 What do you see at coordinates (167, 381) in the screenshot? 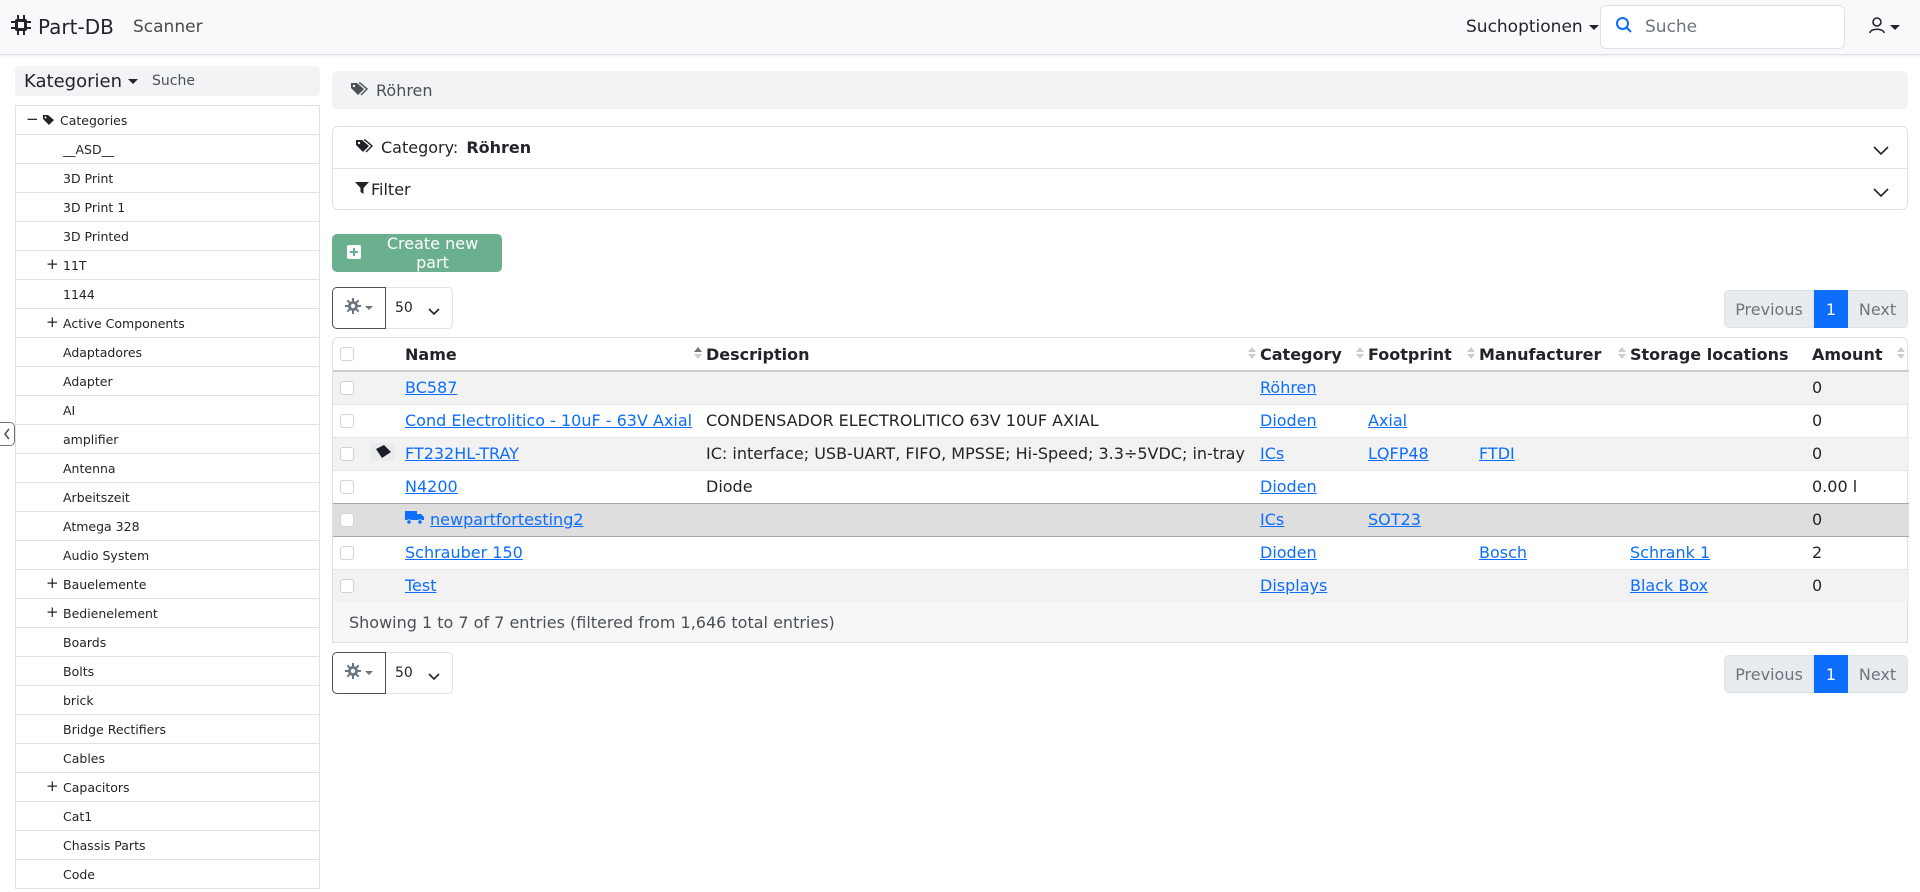
I see `tree-item: Adapter` at bounding box center [167, 381].